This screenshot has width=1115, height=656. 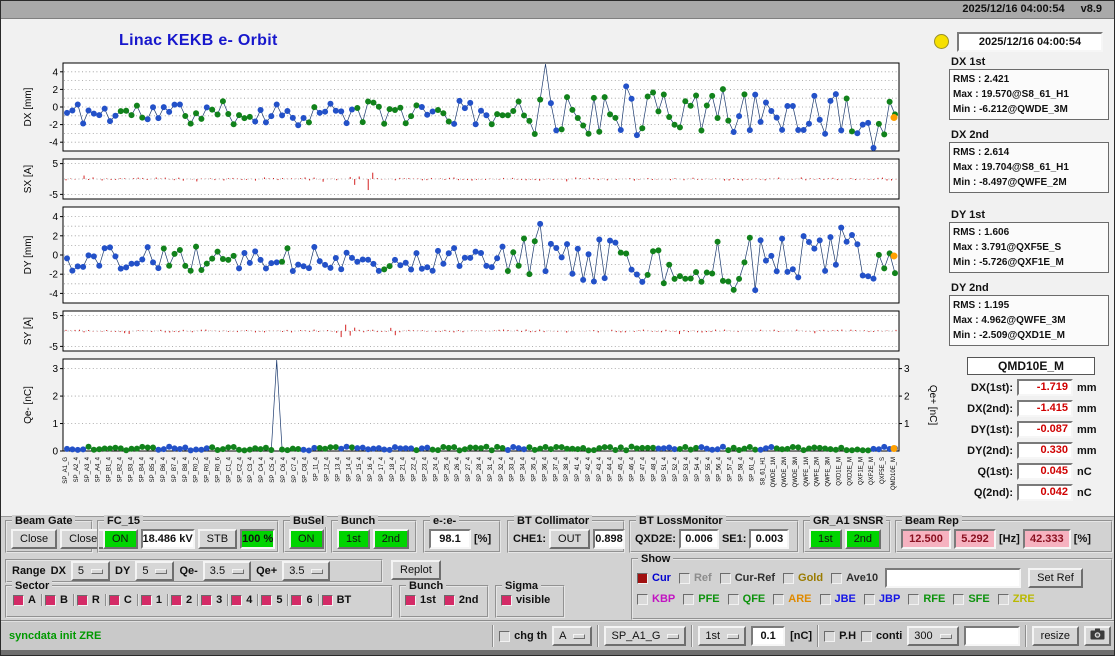 What do you see at coordinates (971, 599) in the screenshot?
I see `checkbox-sfe: SFE` at bounding box center [971, 599].